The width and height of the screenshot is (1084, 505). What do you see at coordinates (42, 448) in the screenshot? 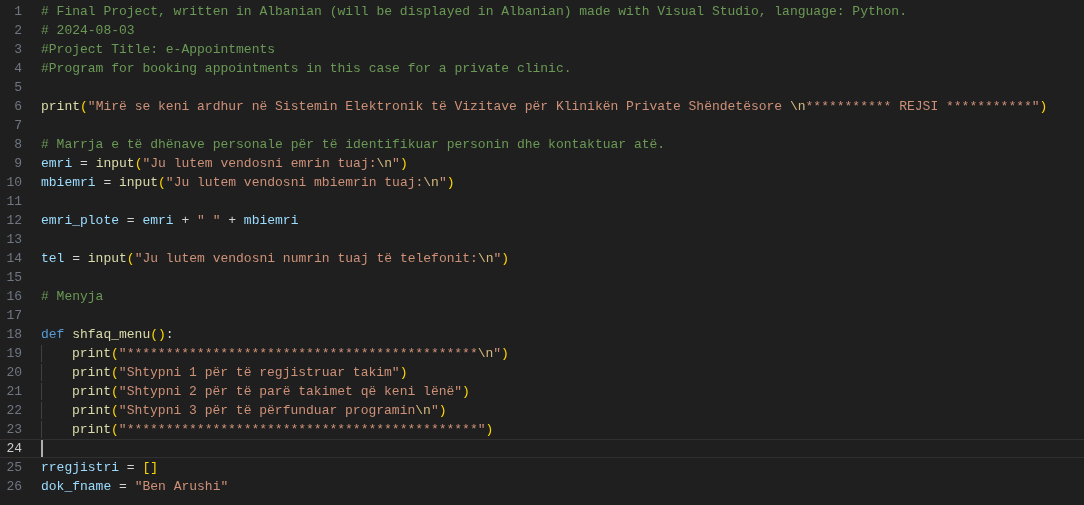
I see `text-cursor` at bounding box center [42, 448].